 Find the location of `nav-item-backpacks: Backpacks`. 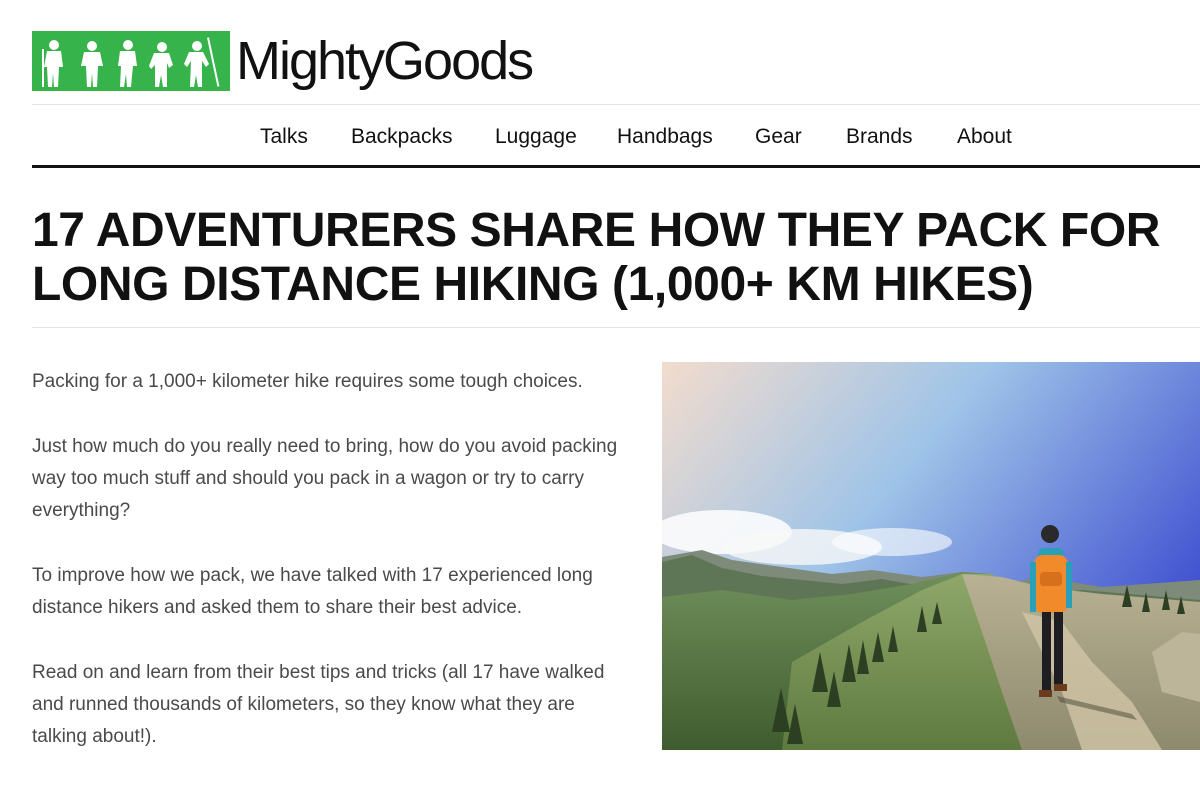

nav-item-backpacks: Backpacks is located at coordinates (402, 137).